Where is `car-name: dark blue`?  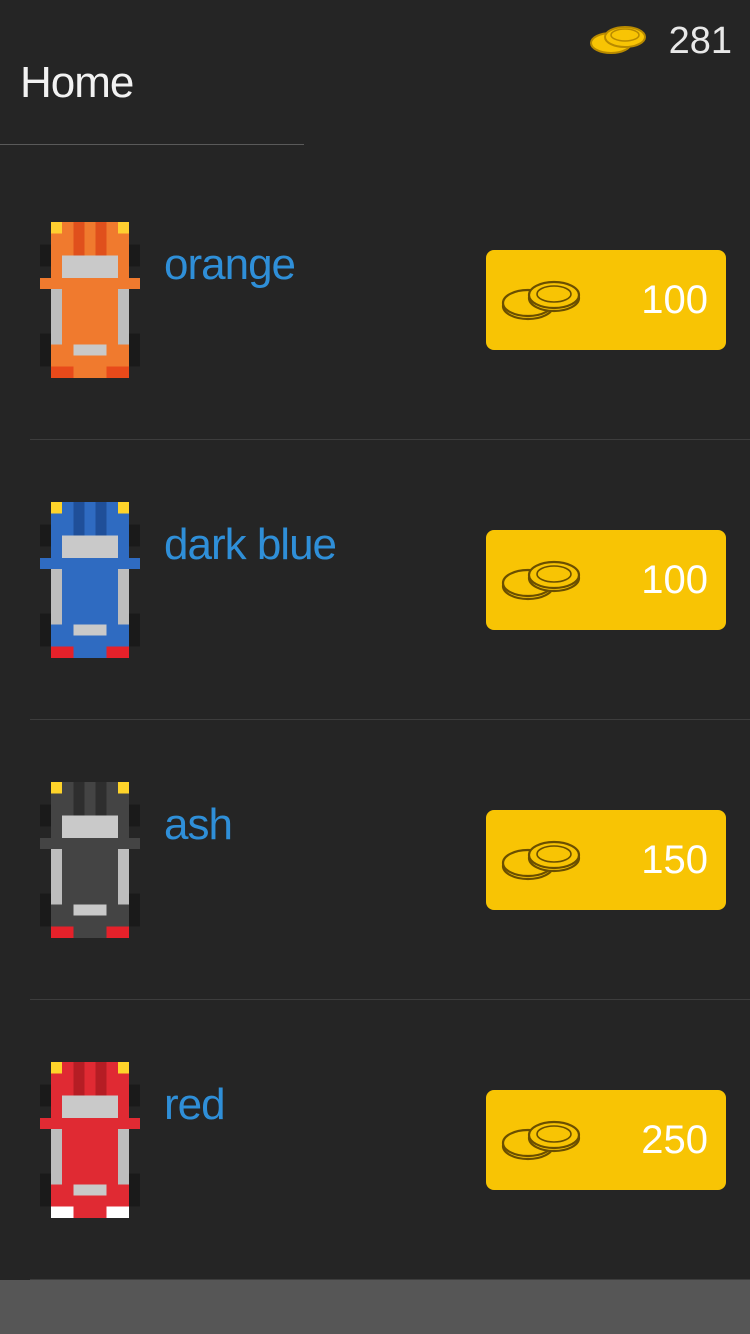
car-name: dark blue is located at coordinates (250, 544).